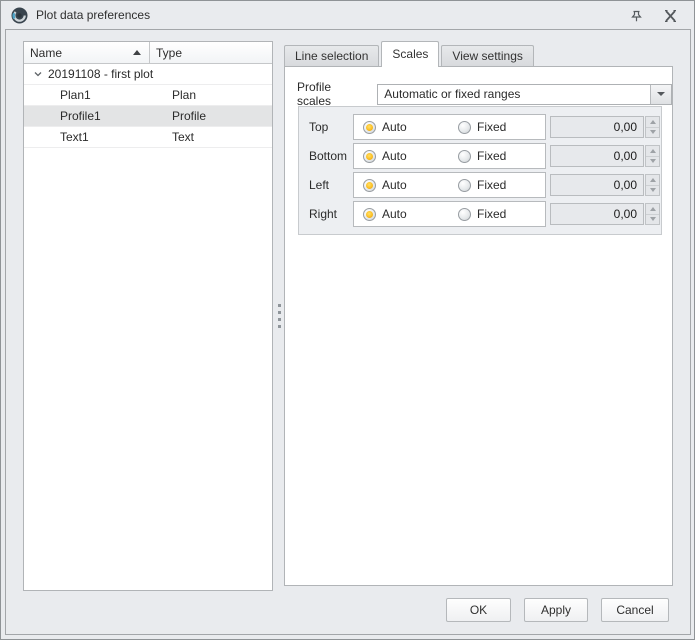 The width and height of the screenshot is (695, 640). Describe the element at coordinates (75, 95) in the screenshot. I see `tree-item-label: Plan1` at that location.